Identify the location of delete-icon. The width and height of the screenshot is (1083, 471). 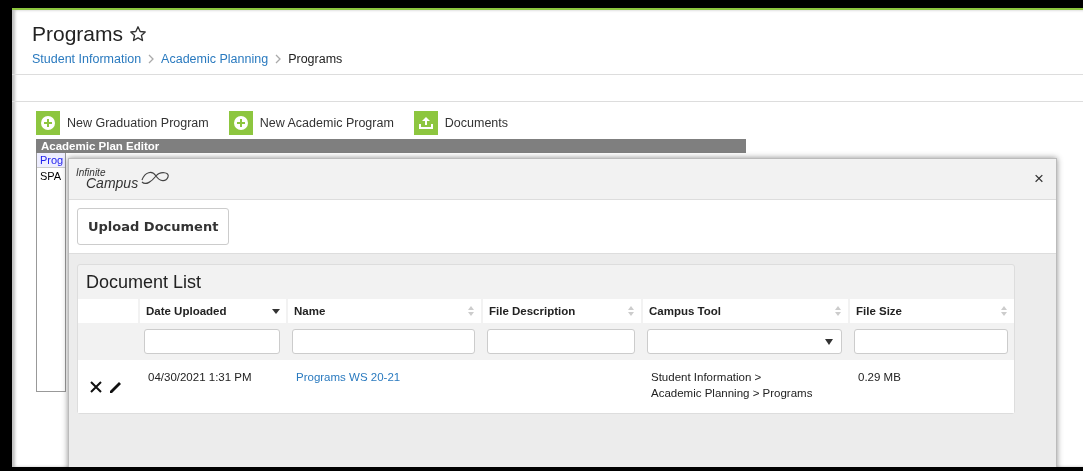
(96, 386).